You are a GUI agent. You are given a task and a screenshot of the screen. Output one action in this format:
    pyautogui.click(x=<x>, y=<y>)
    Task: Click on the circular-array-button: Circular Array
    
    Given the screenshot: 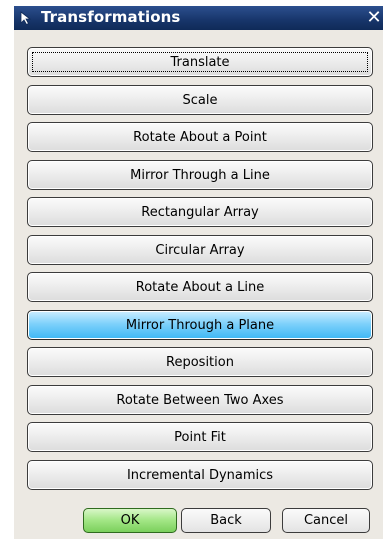 What is the action you would take?
    pyautogui.click(x=200, y=250)
    